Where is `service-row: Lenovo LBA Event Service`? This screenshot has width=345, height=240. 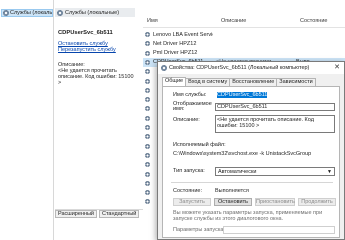
service-row: Lenovo LBA Event Service is located at coordinates (244, 34).